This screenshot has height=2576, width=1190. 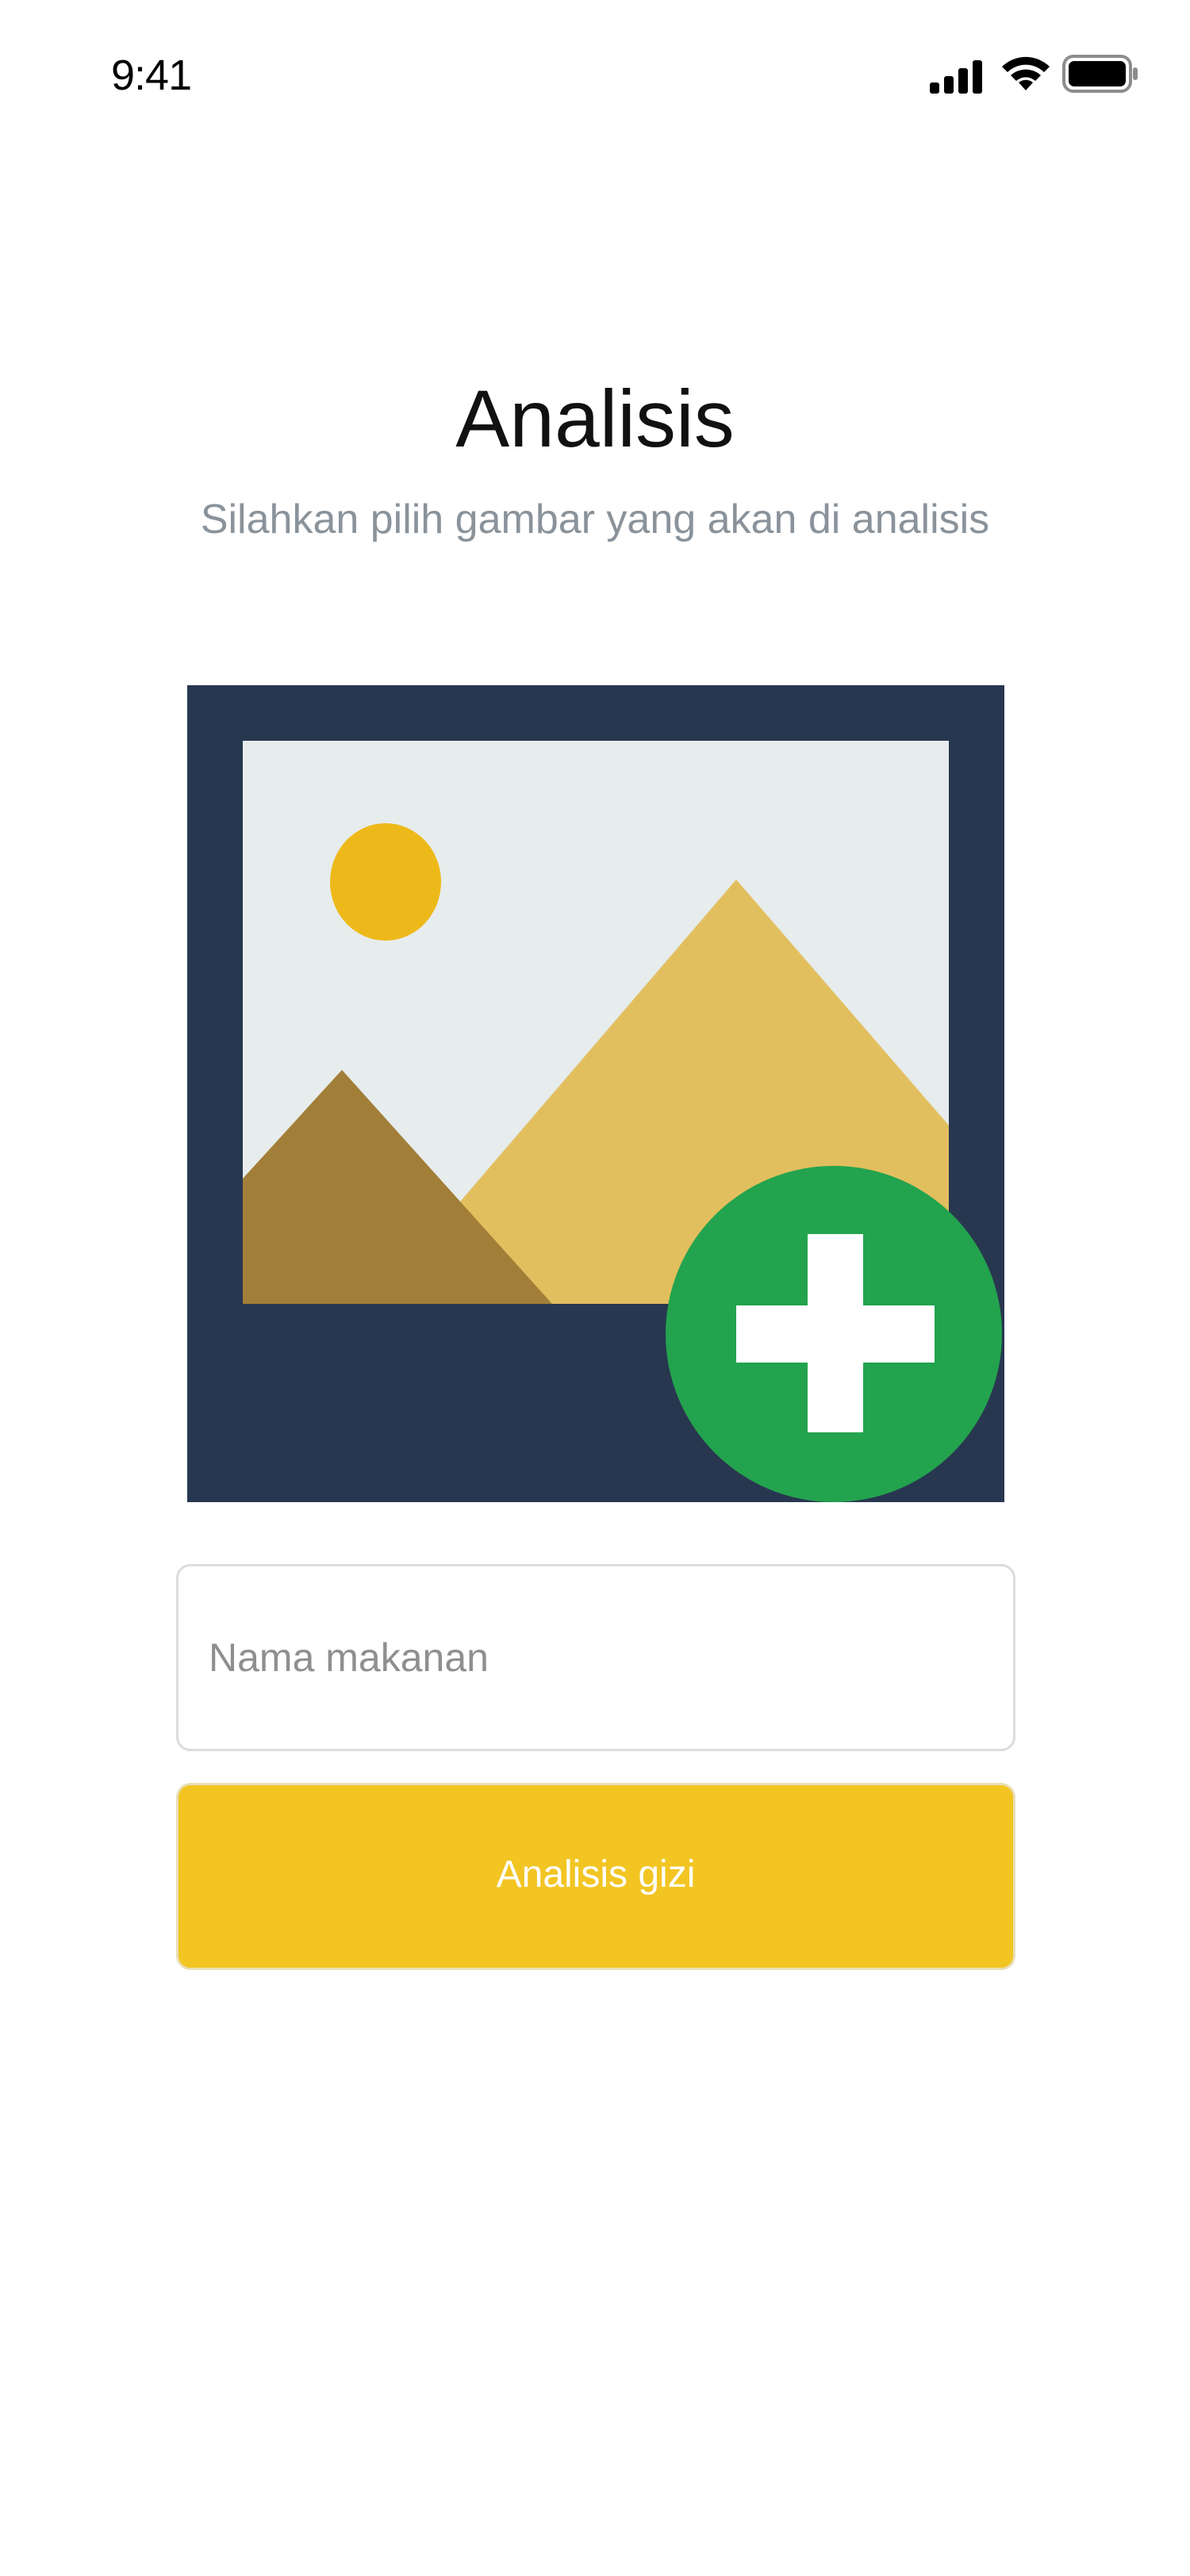 What do you see at coordinates (151, 75) in the screenshot?
I see `status-time: 9:41` at bounding box center [151, 75].